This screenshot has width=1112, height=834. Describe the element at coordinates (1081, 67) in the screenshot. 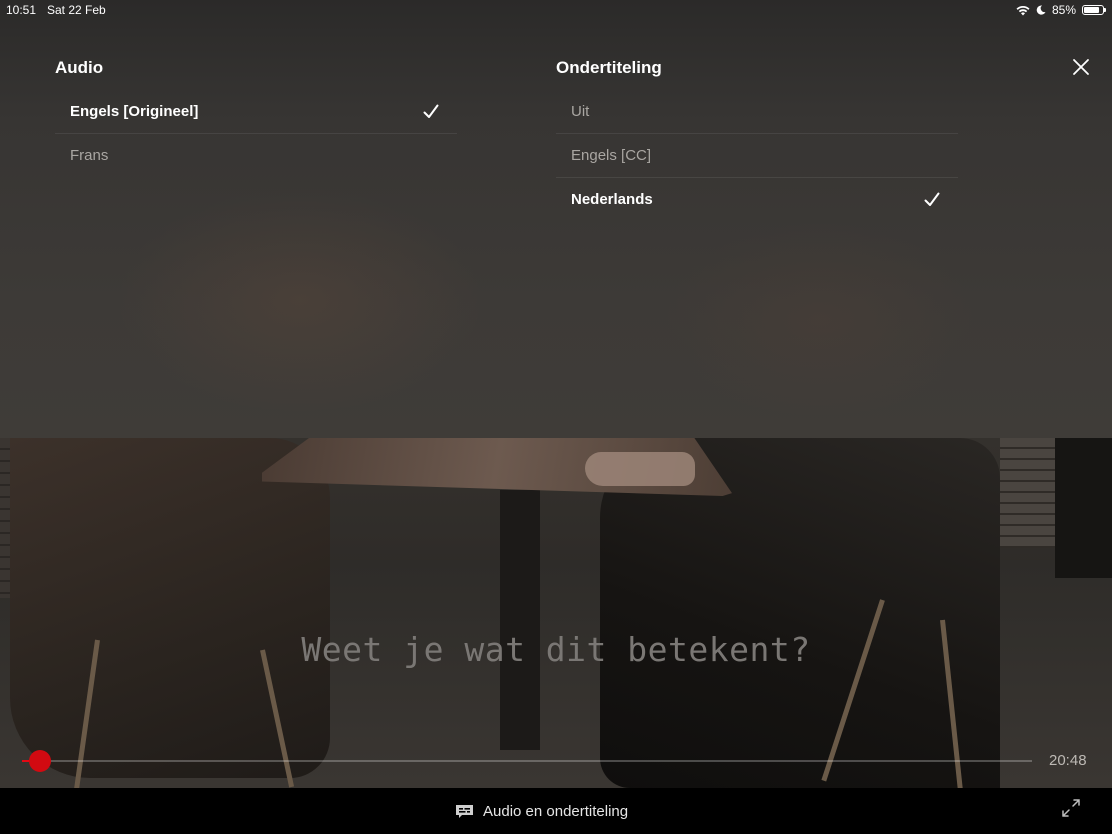

I see `close-icon` at that location.